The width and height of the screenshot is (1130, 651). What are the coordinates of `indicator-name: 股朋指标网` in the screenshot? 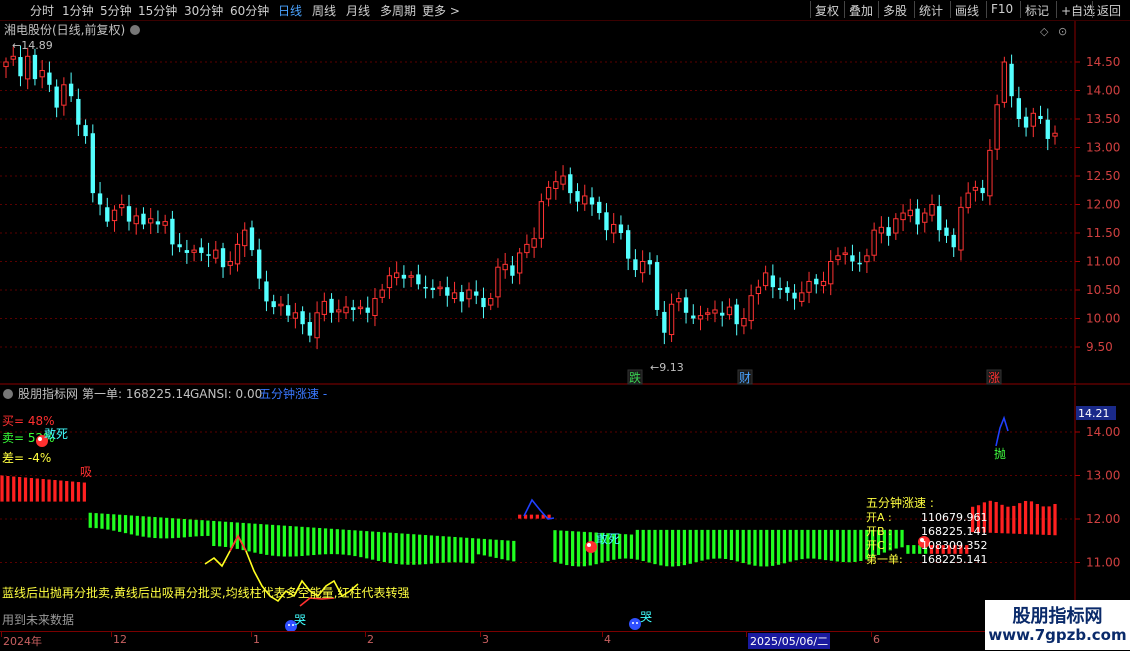 It's located at (48, 393).